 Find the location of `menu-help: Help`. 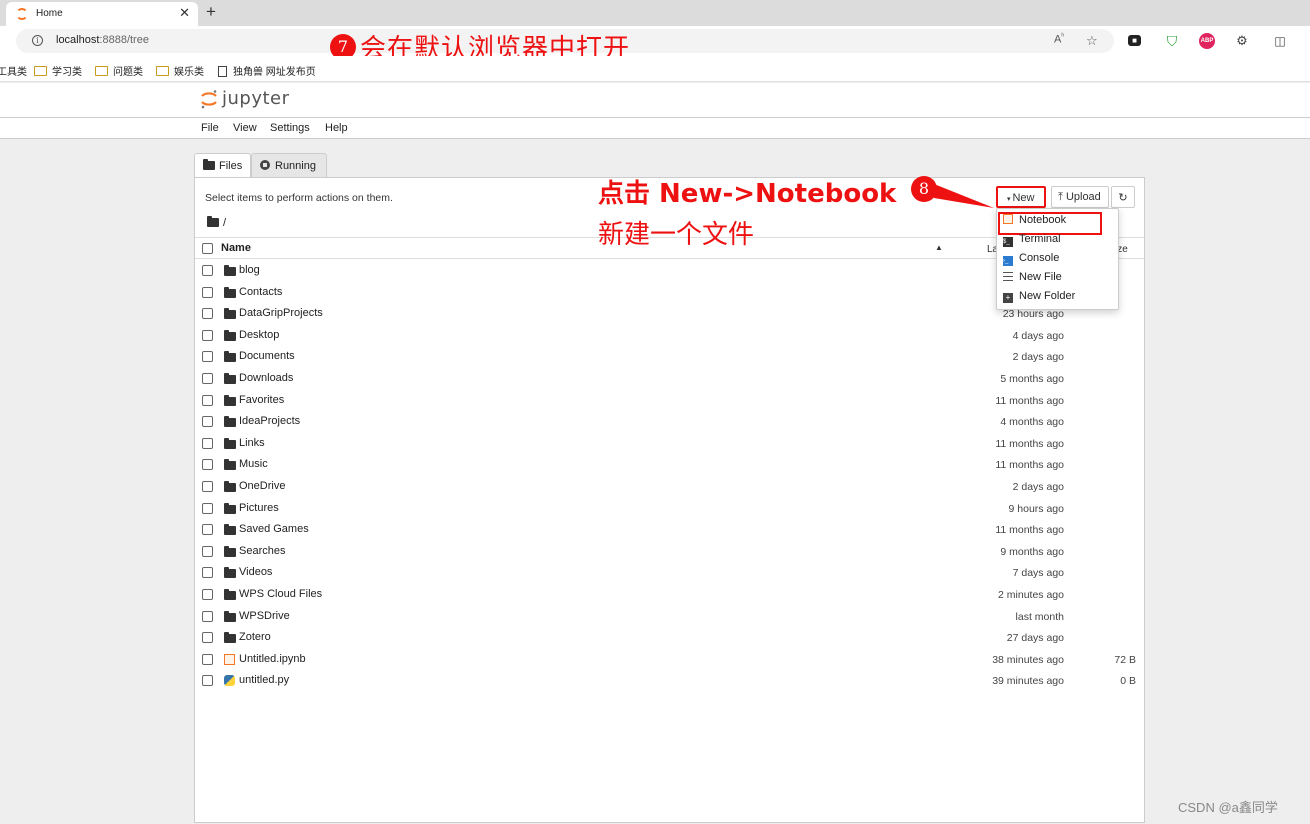

menu-help: Help is located at coordinates (336, 128).